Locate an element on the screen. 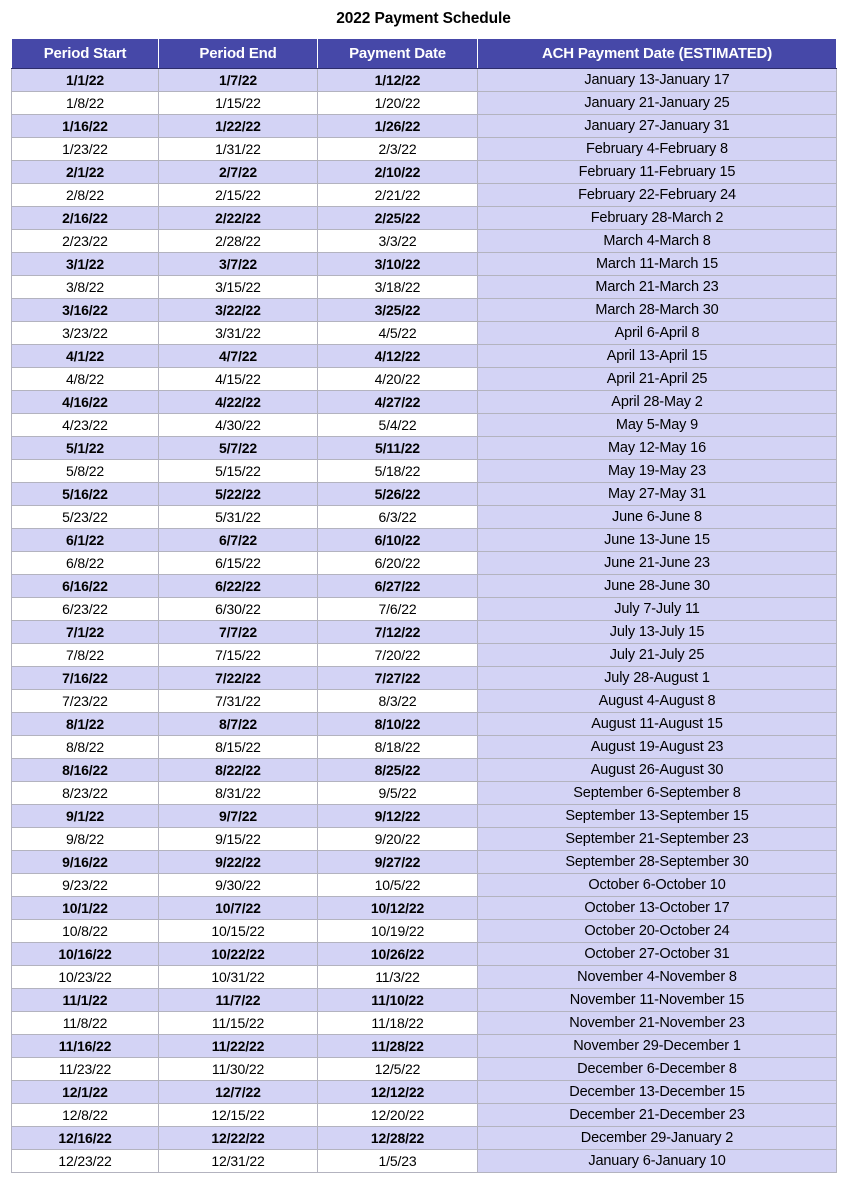 This screenshot has width=847, height=1180. table-row: 6/1/22 6/7/22 6/10/22 June 13-June 15 is located at coordinates (424, 539).